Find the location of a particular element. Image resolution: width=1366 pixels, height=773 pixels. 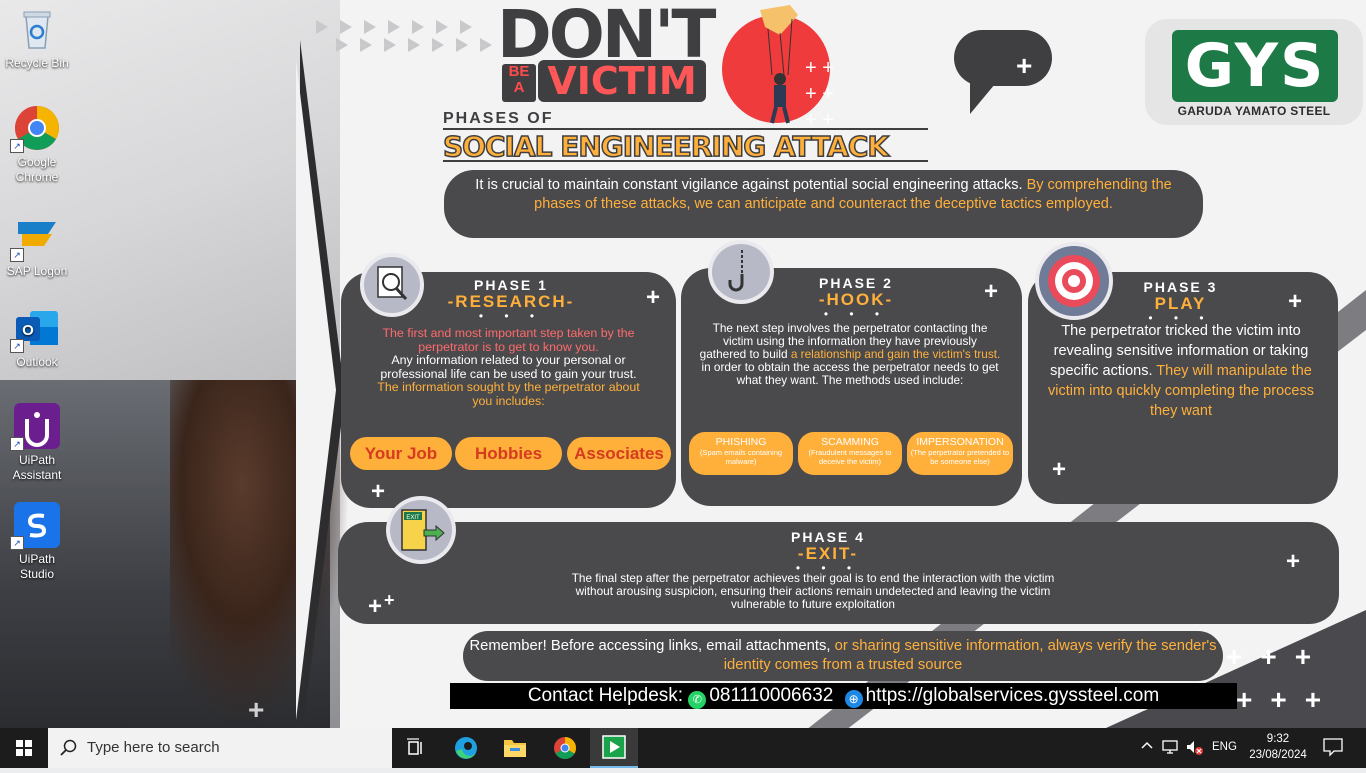

search-icon is located at coordinates (68, 747).